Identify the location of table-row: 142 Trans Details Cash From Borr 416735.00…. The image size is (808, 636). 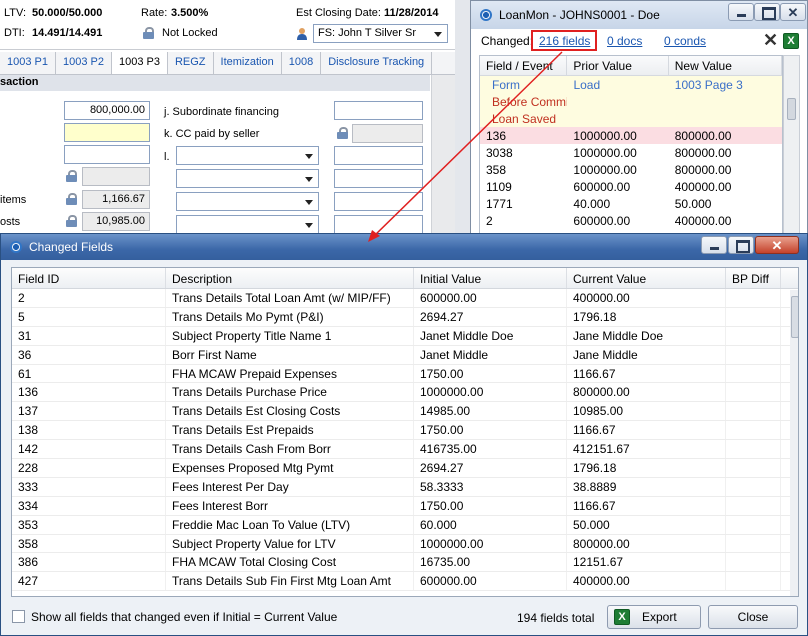
(405, 450).